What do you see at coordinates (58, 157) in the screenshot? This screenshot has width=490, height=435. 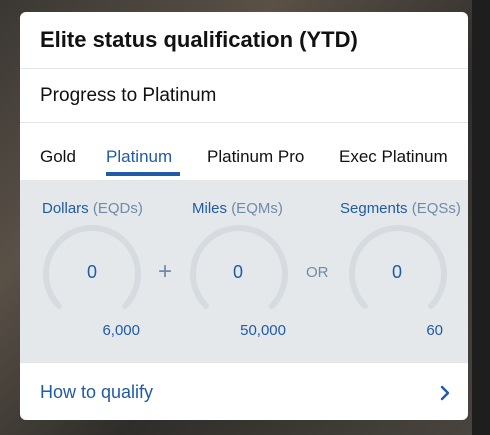 I see `tab-gold: Gold` at bounding box center [58, 157].